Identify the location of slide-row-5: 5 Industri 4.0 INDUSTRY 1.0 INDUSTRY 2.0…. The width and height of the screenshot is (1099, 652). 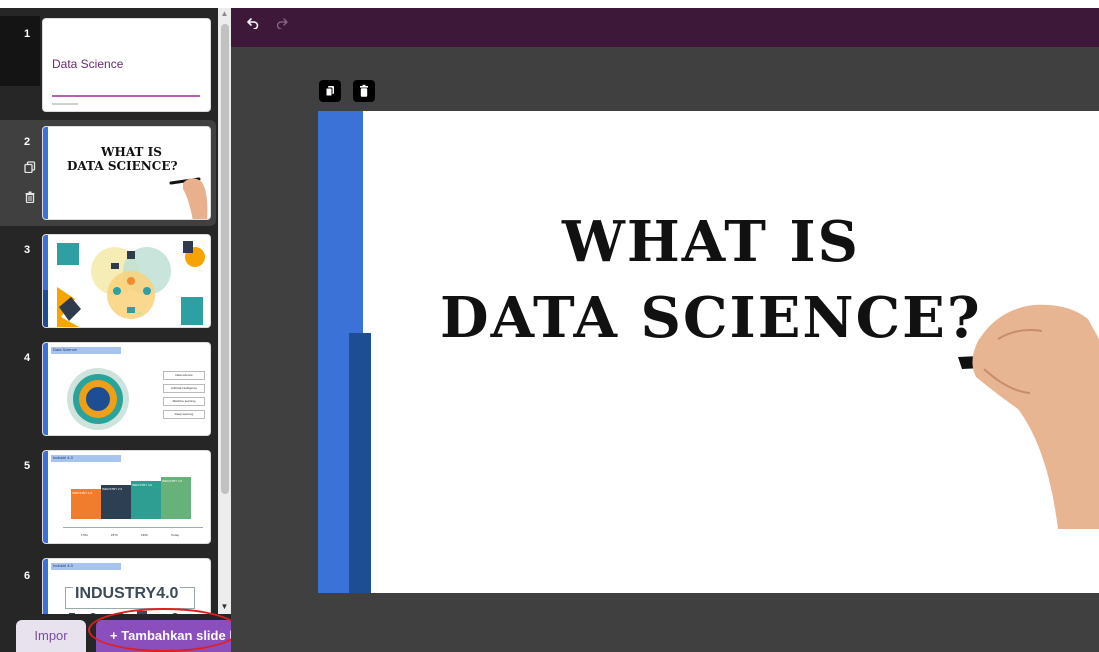
(108, 497).